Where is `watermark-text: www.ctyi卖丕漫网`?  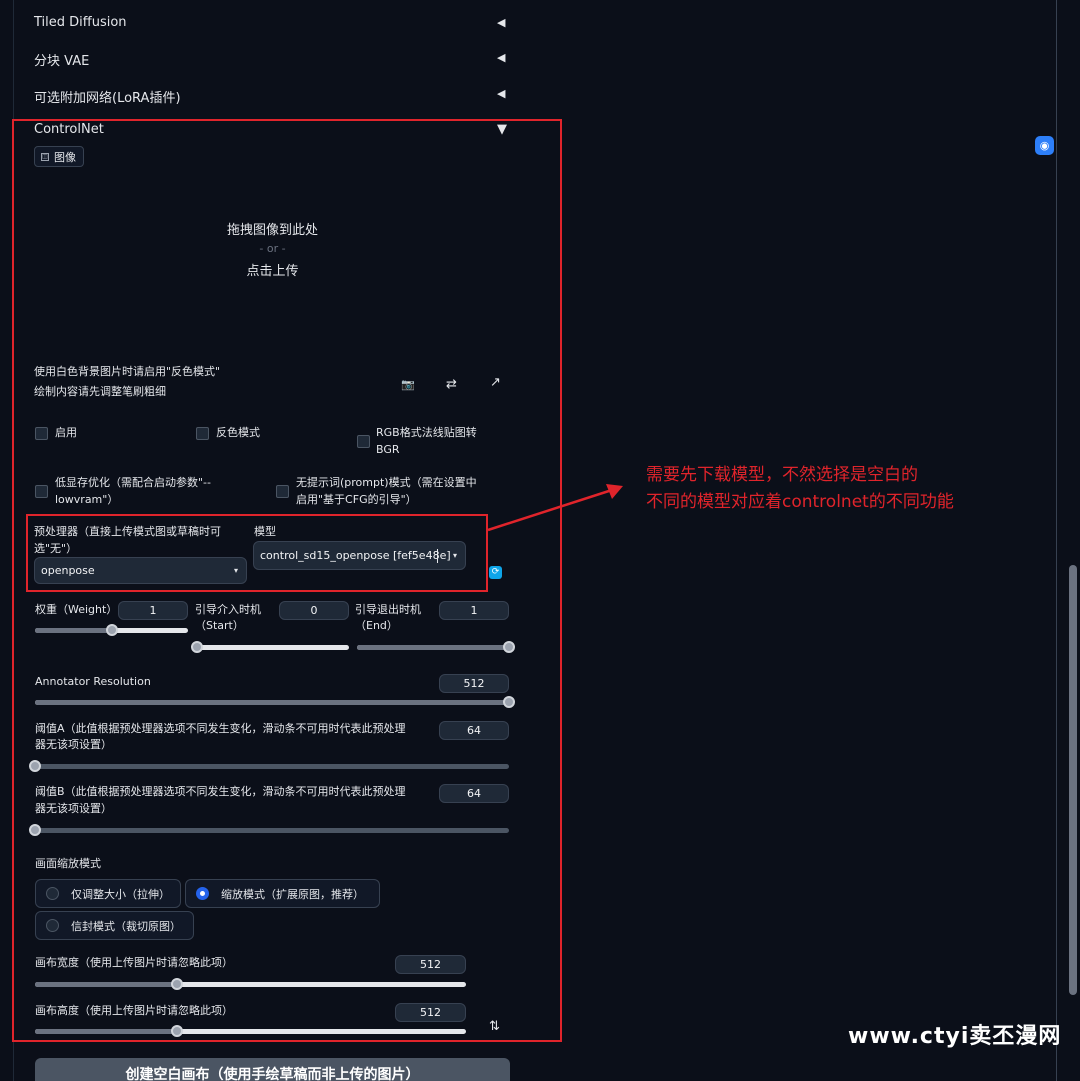
watermark-text: www.ctyi卖丕漫网 is located at coordinates (955, 1036).